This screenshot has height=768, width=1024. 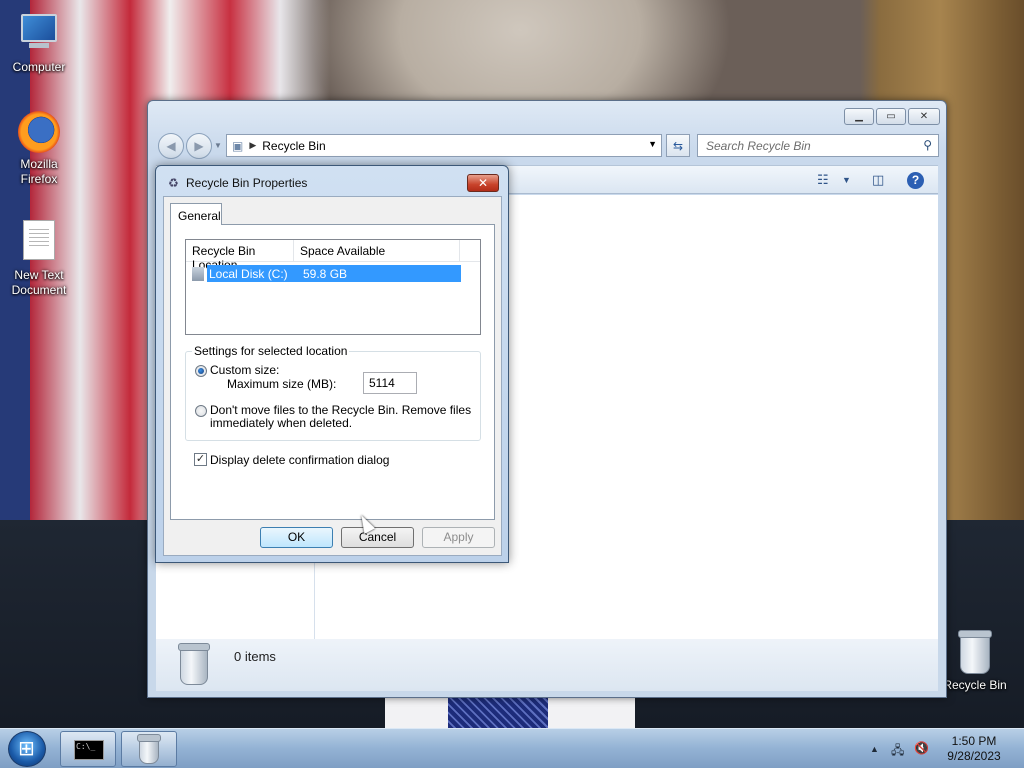 I want to click on recycle-bin-icon, so click(x=975, y=653).